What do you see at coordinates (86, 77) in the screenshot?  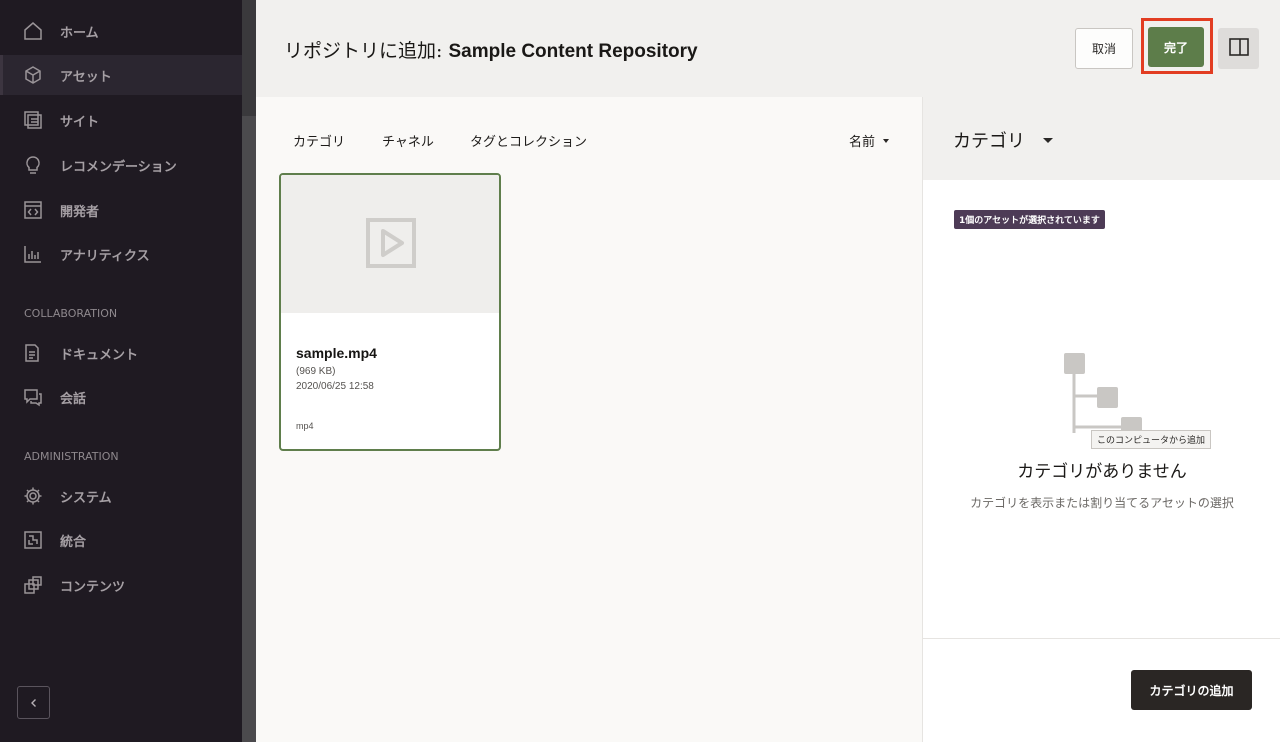 I see `sidebar-item-label: アセット` at bounding box center [86, 77].